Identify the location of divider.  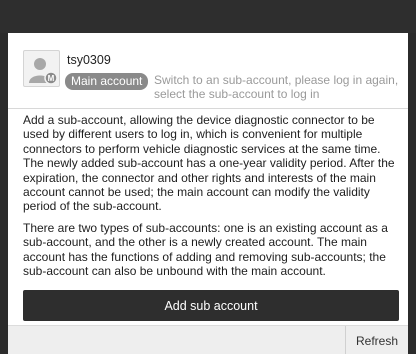
(208, 108).